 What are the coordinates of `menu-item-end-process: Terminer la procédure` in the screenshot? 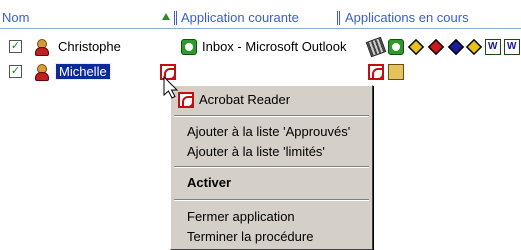 It's located at (271, 237).